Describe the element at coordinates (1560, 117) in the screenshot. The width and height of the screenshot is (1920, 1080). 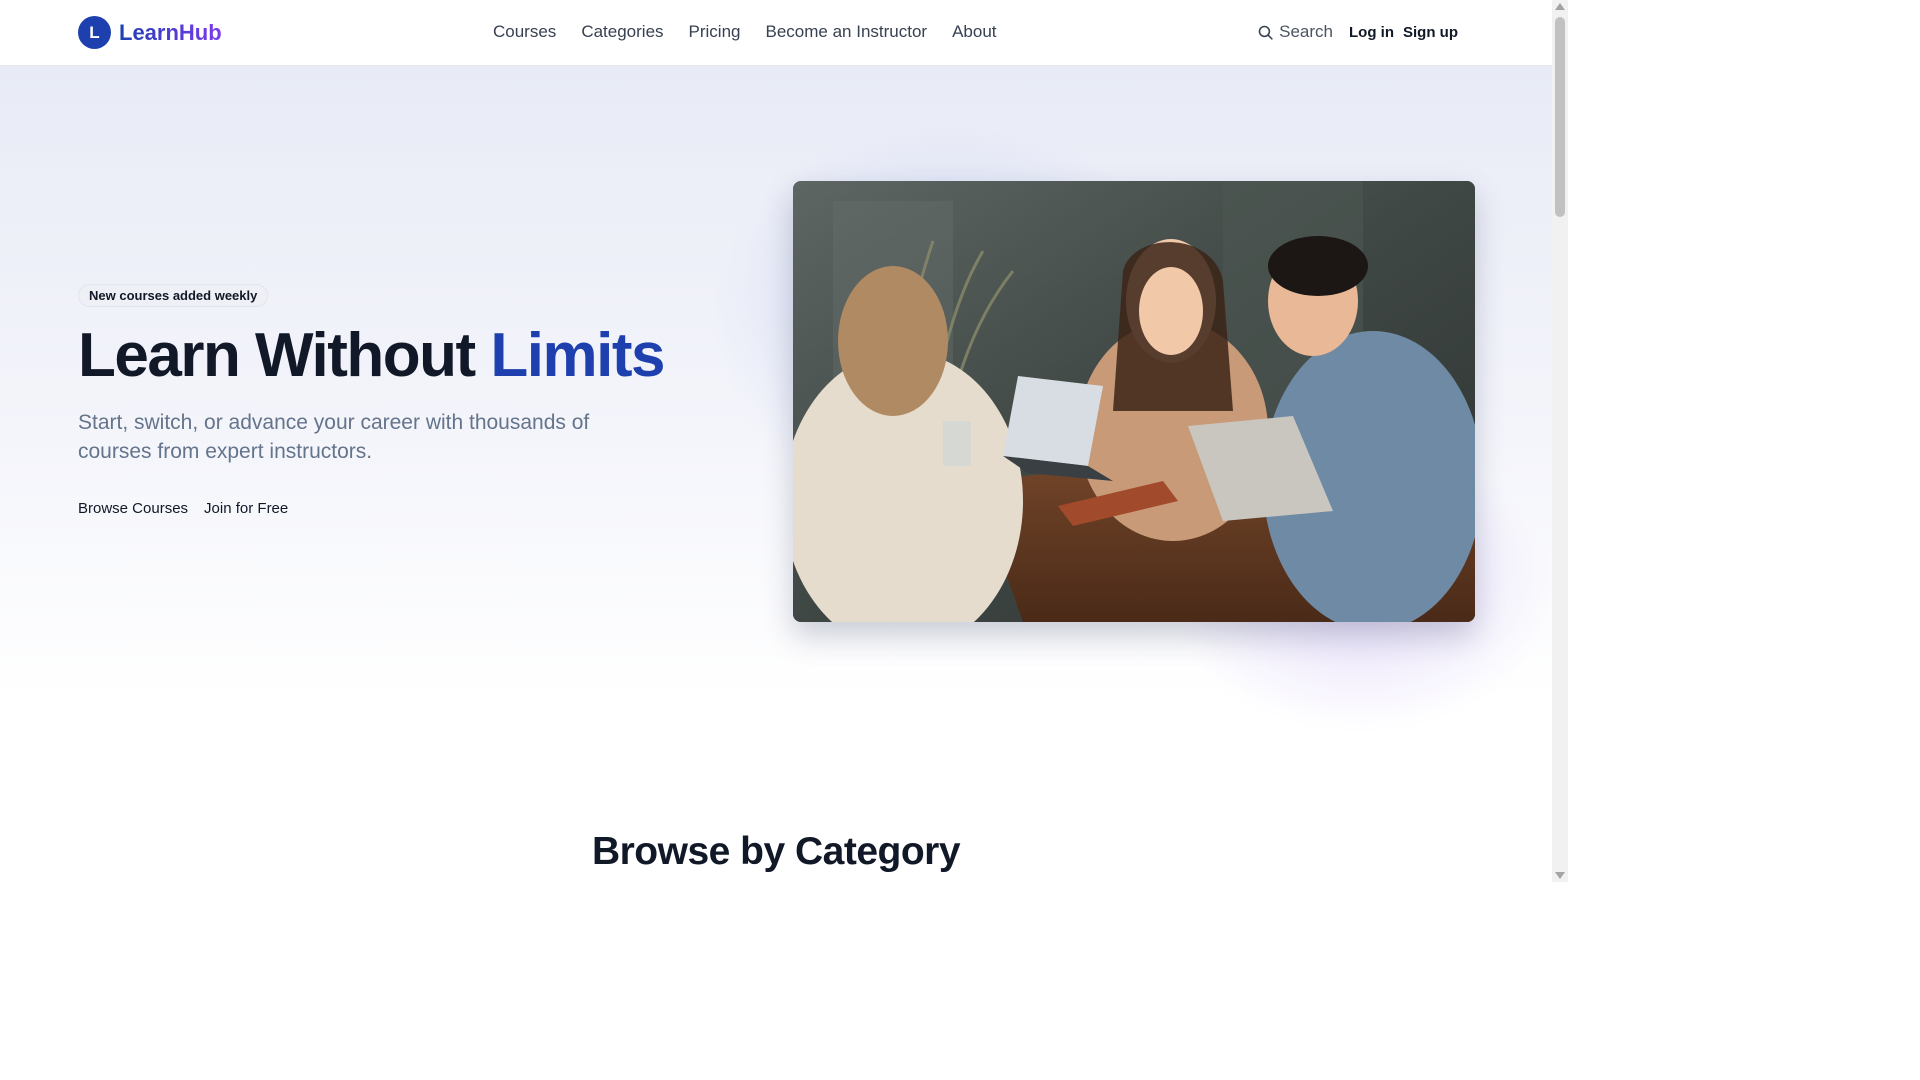
I see `scroll-thumb` at that location.